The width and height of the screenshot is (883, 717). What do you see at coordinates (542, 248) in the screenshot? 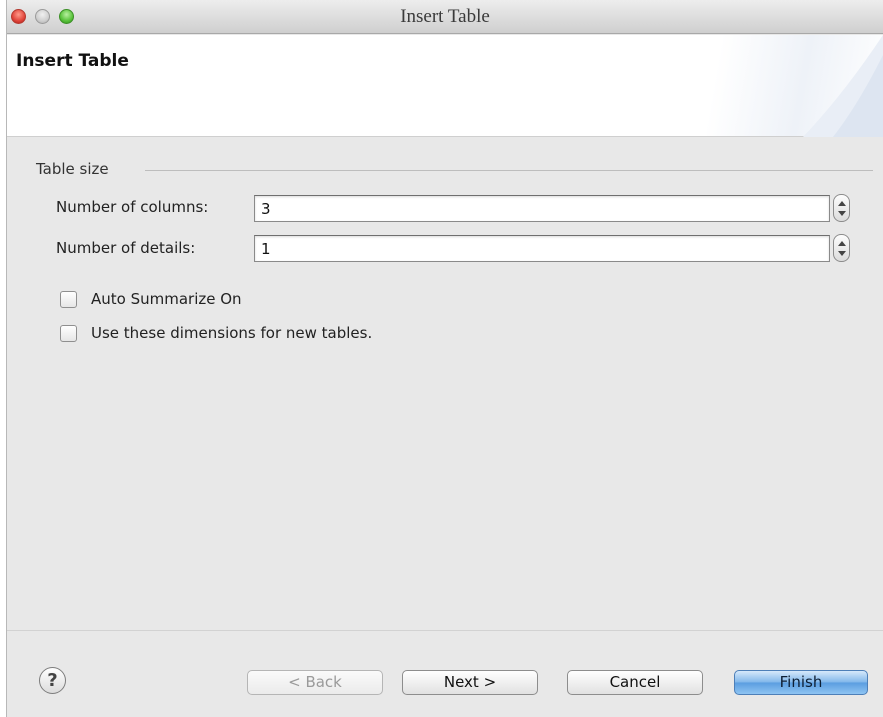
I see `details-input` at bounding box center [542, 248].